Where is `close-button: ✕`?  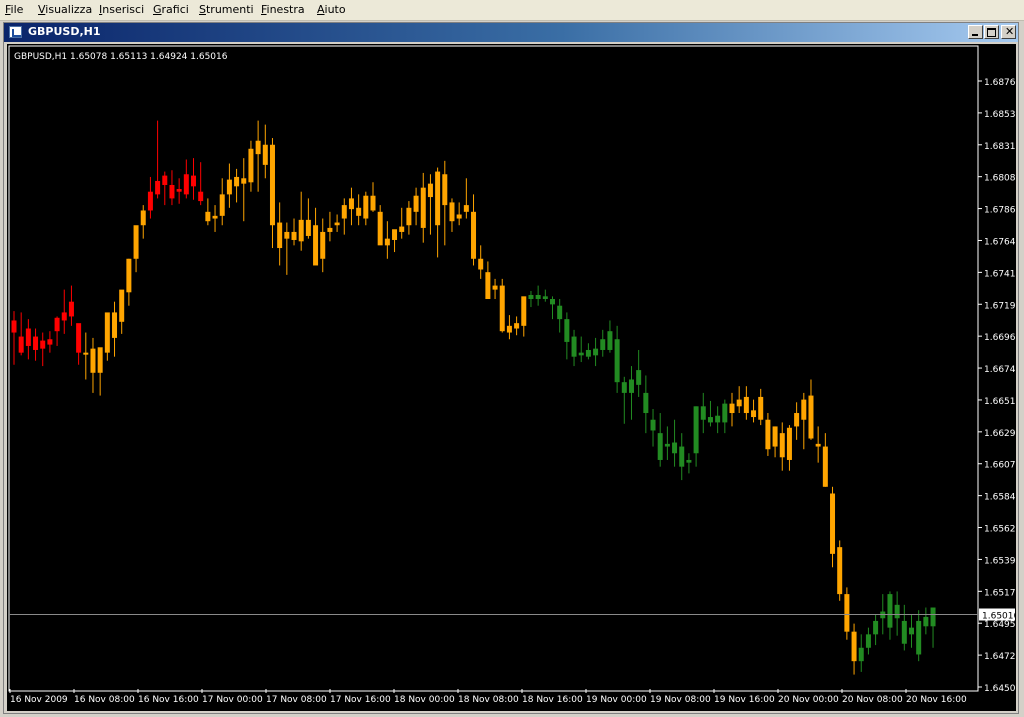 close-button: ✕ is located at coordinates (1008, 32).